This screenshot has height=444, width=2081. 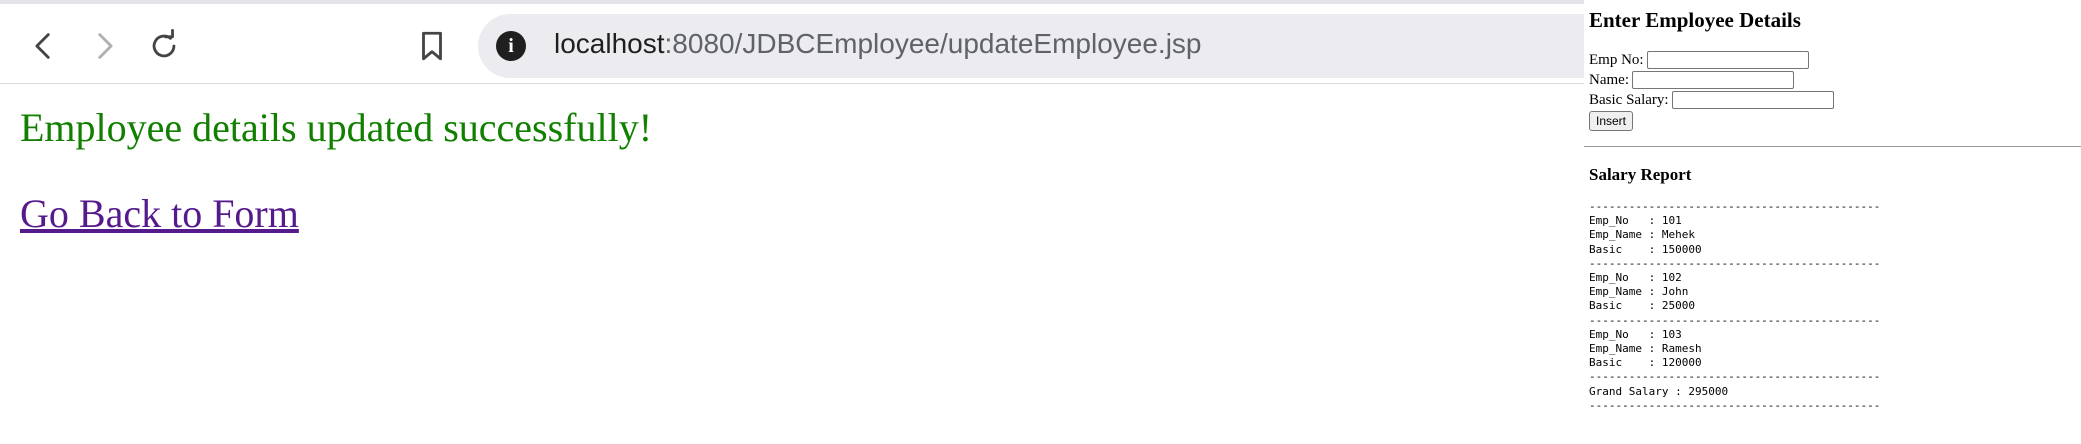 I want to click on record-name: Emp_Name : Ramesh, so click(x=1645, y=349).